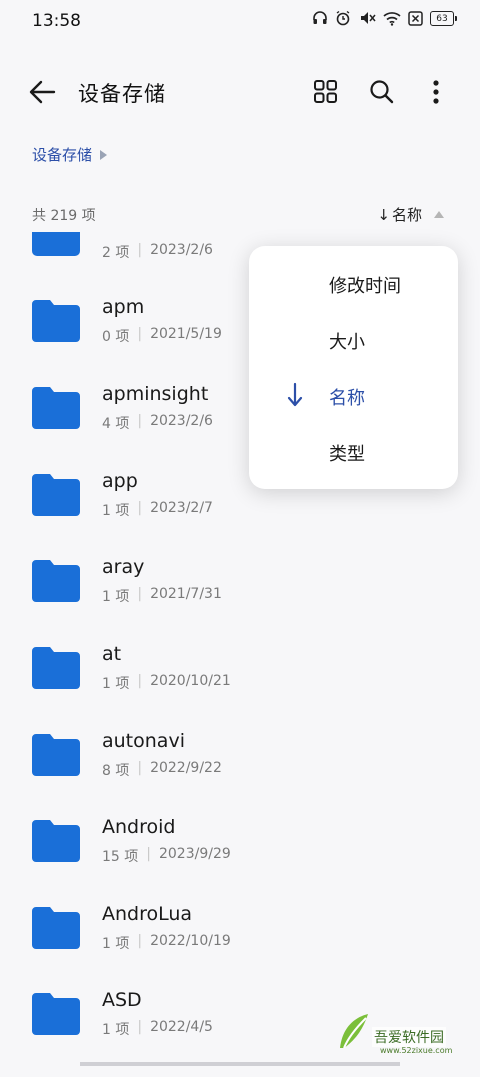 This screenshot has width=480, height=1077. I want to click on status-icons: 63, so click(384, 18).